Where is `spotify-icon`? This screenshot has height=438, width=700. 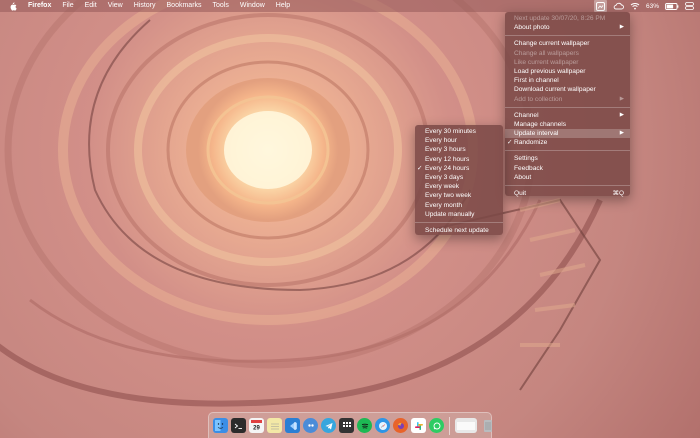 spotify-icon is located at coordinates (364, 425).